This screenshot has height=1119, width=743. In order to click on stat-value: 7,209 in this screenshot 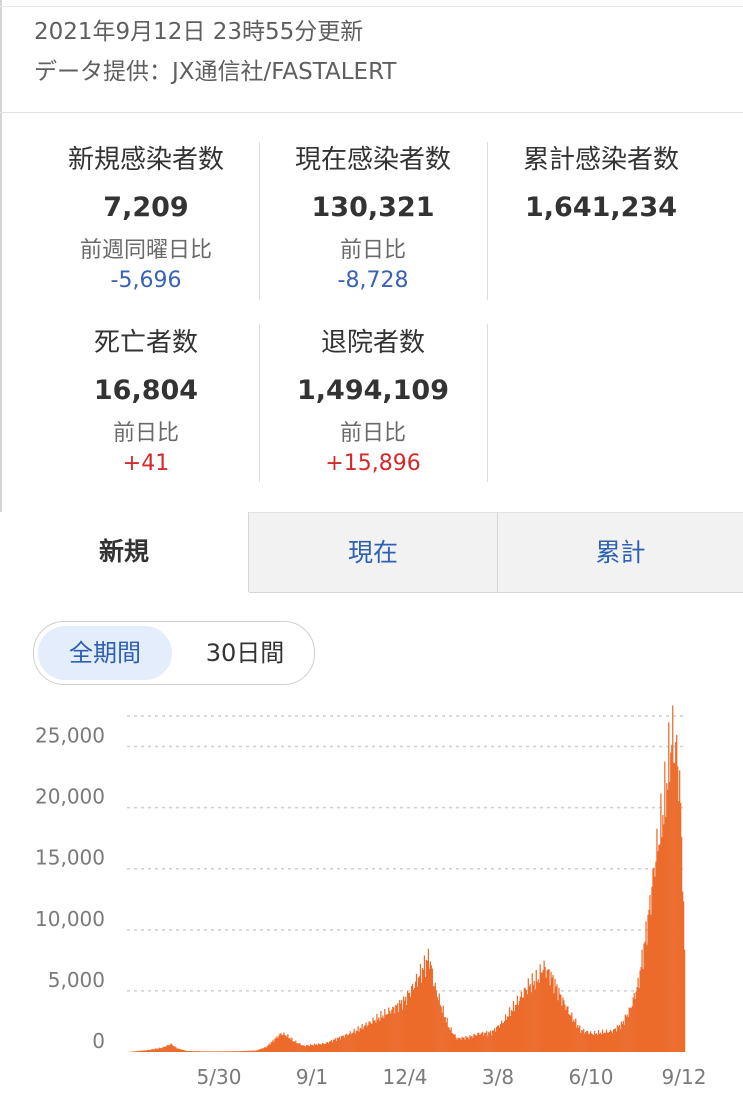, I will do `click(146, 207)`.